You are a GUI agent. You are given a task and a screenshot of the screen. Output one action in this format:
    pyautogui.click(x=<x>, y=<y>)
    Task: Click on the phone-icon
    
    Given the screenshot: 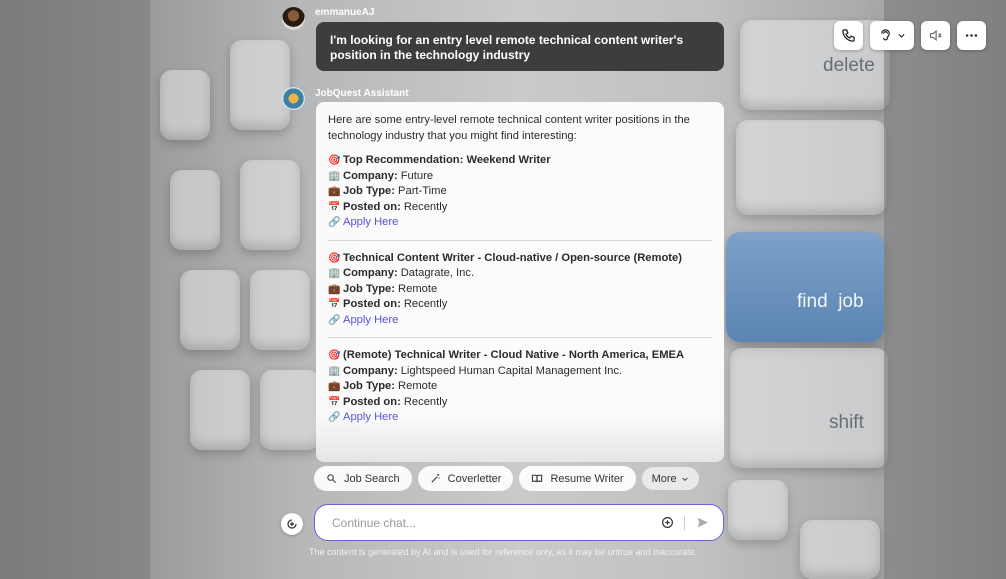 What is the action you would take?
    pyautogui.click(x=848, y=35)
    